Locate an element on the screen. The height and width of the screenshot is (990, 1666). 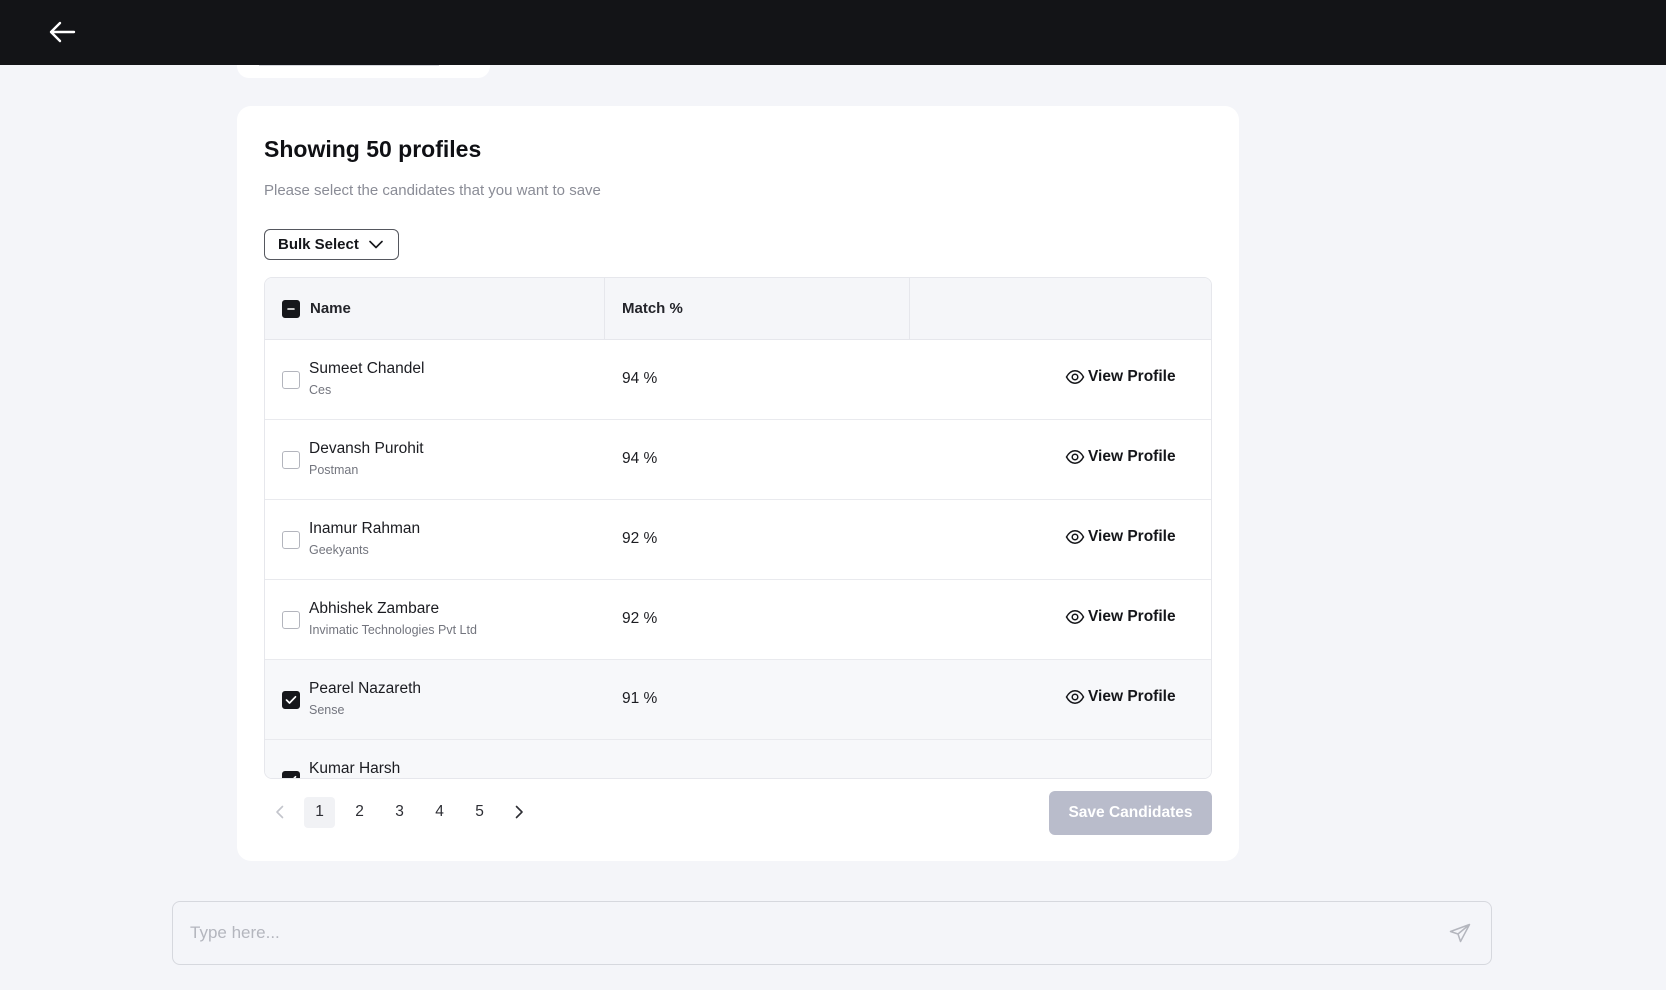
chevron-left-icon is located at coordinates (280, 812).